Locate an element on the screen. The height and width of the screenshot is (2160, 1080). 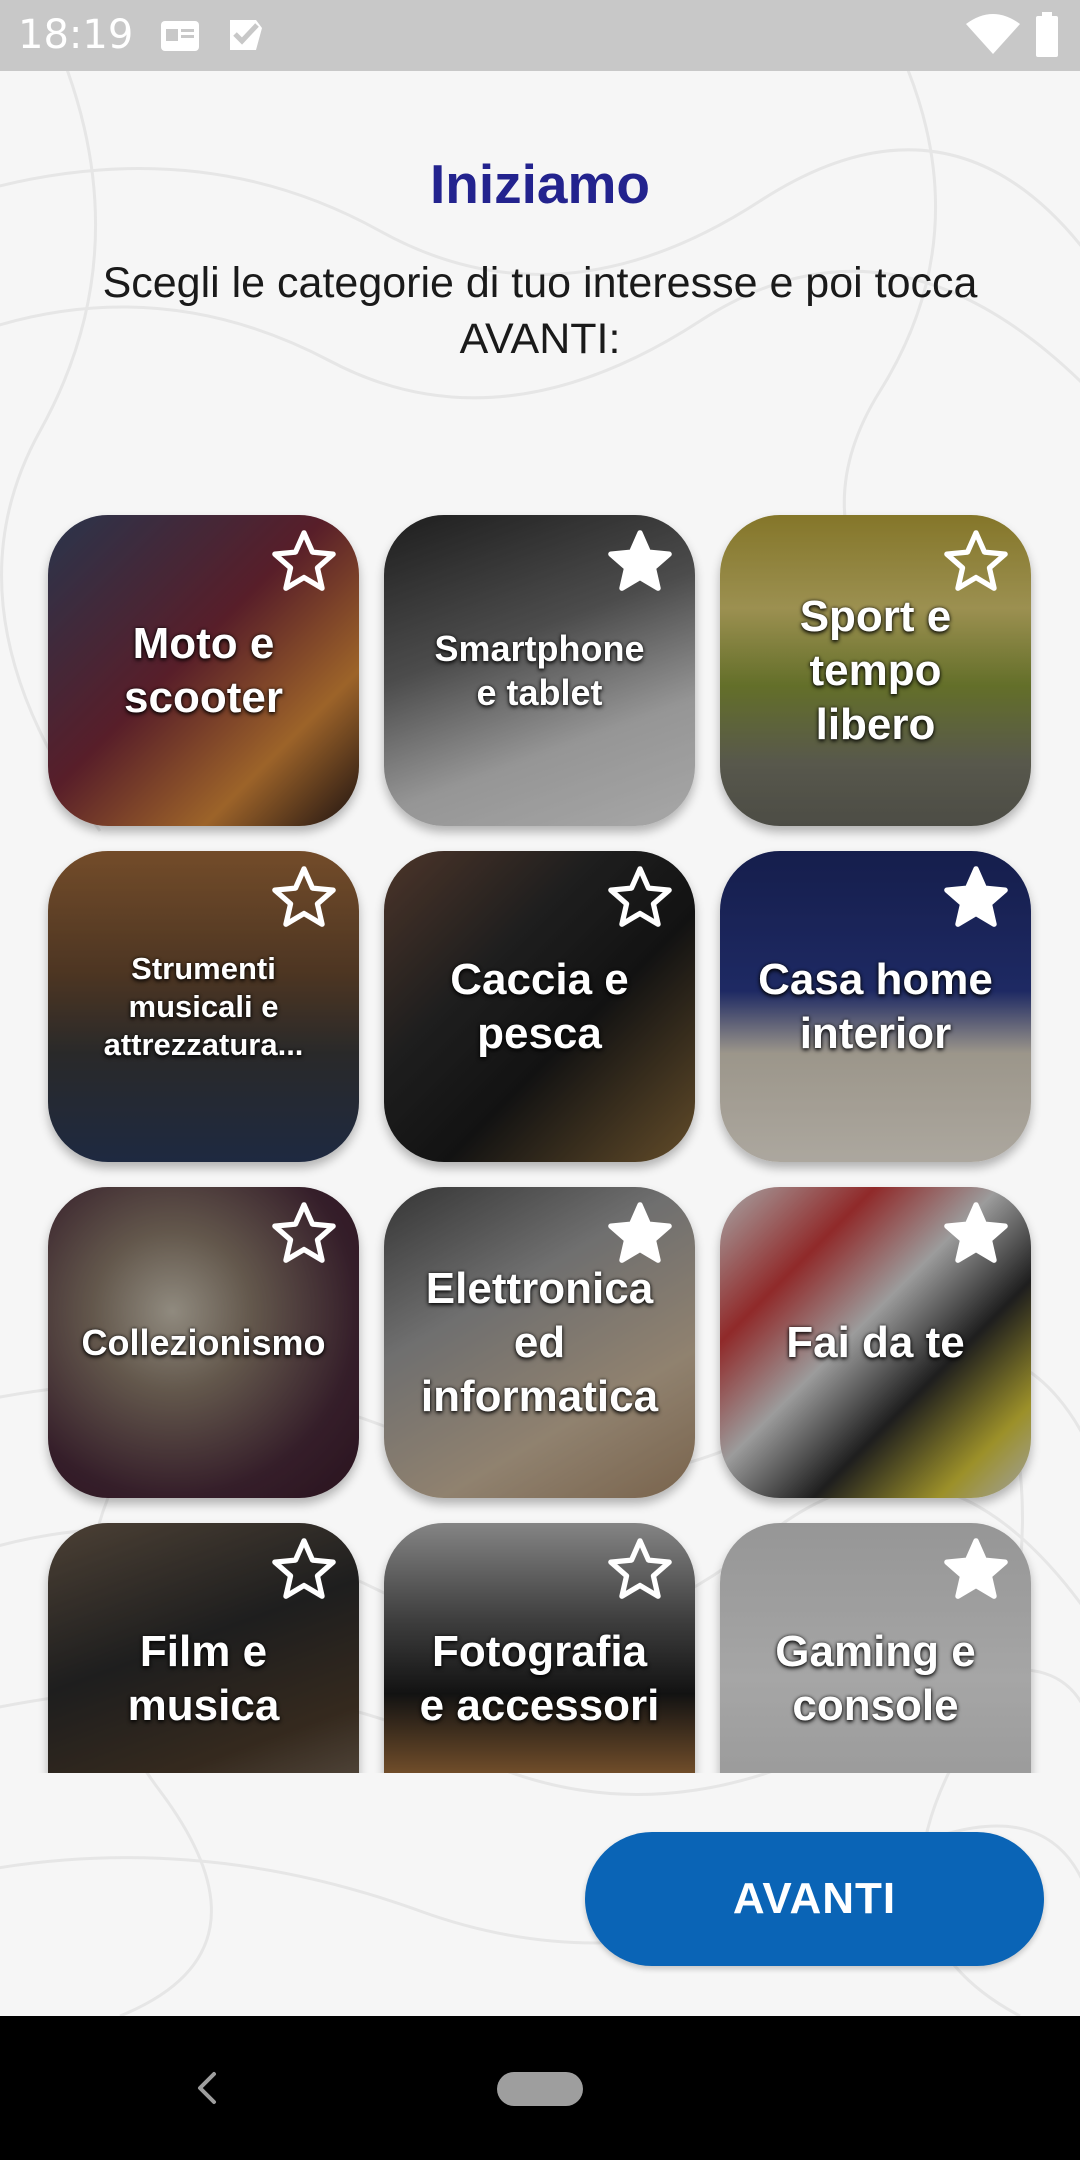
category-tile-sport: Sport e tempo libero is located at coordinates (875, 670).